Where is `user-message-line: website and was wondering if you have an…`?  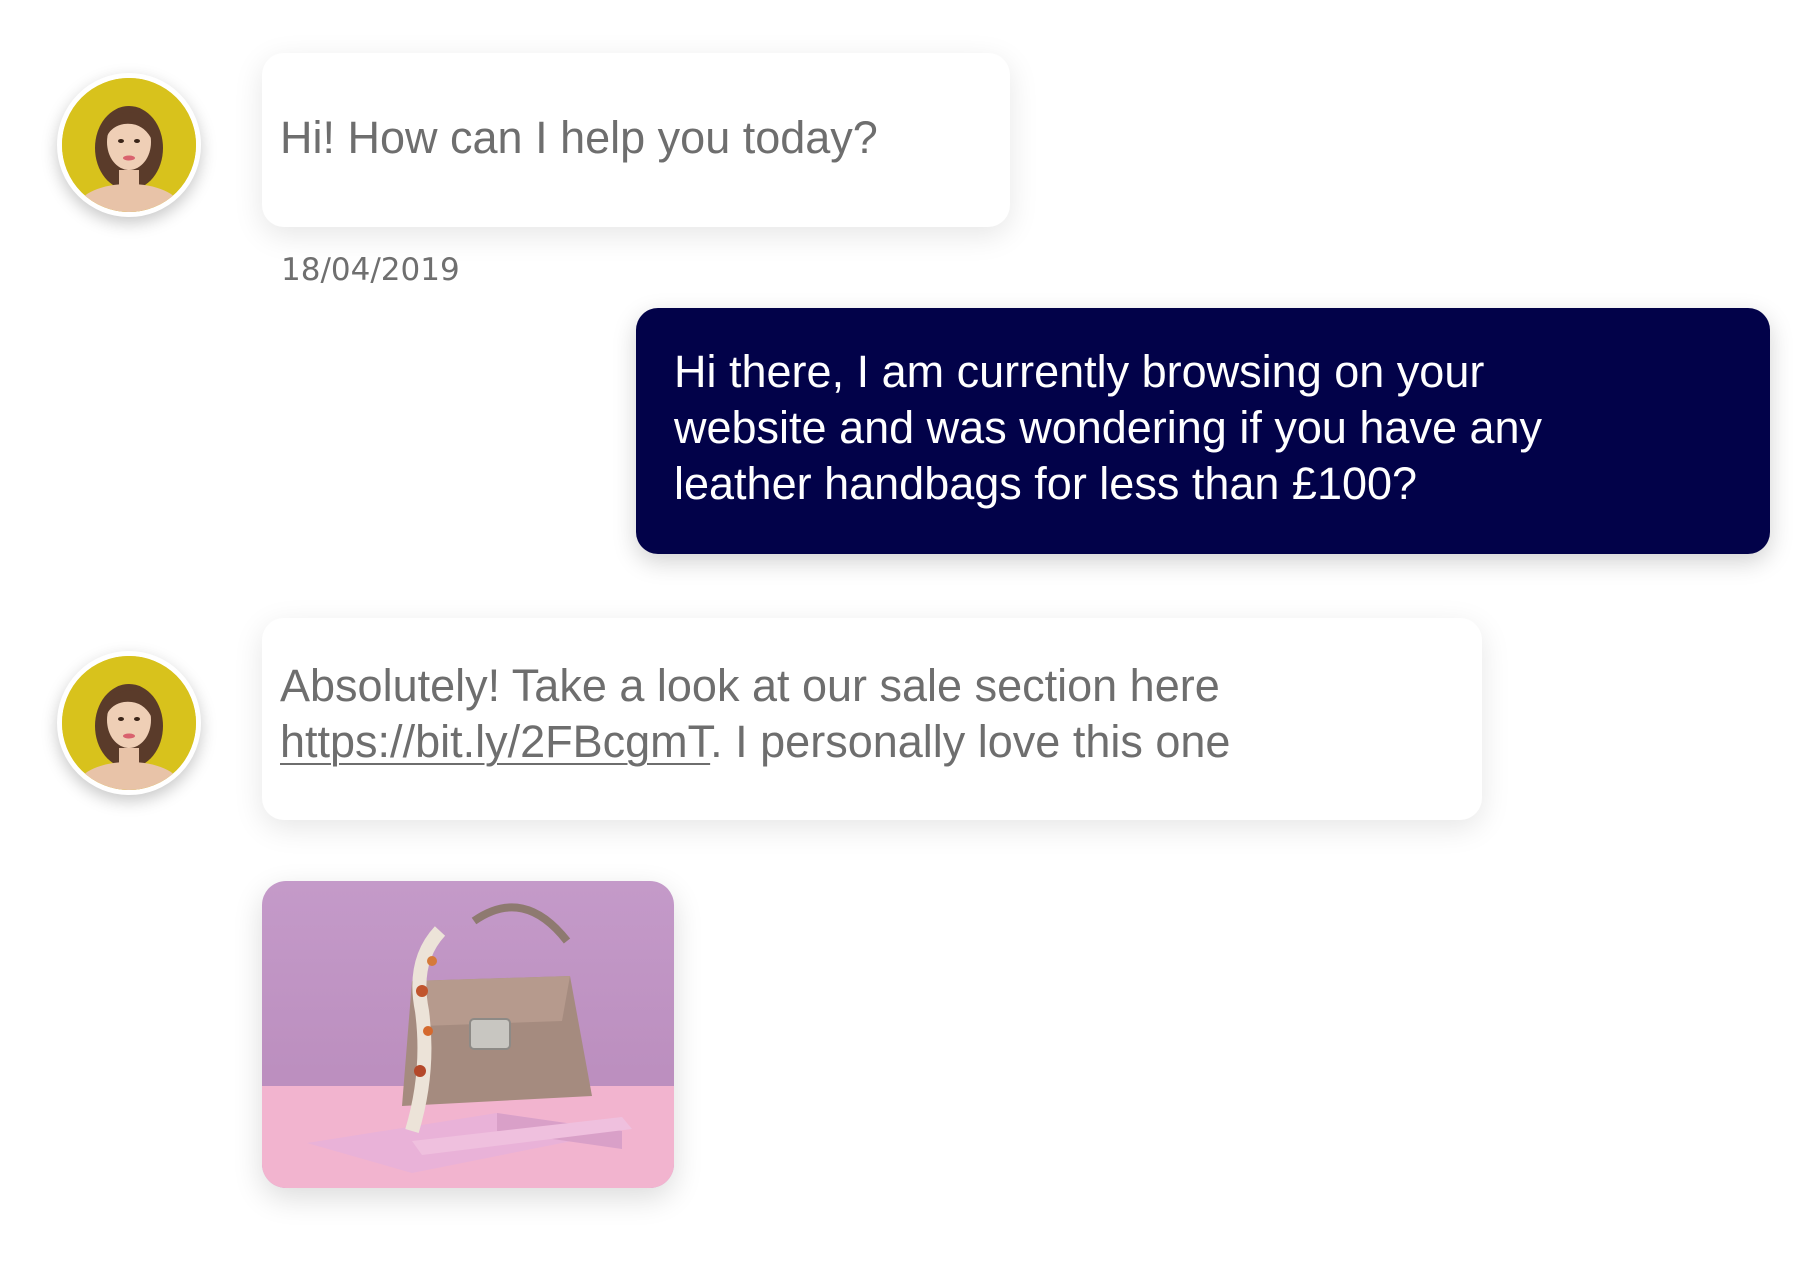 user-message-line: website and was wondering if you have an… is located at coordinates (1108, 427).